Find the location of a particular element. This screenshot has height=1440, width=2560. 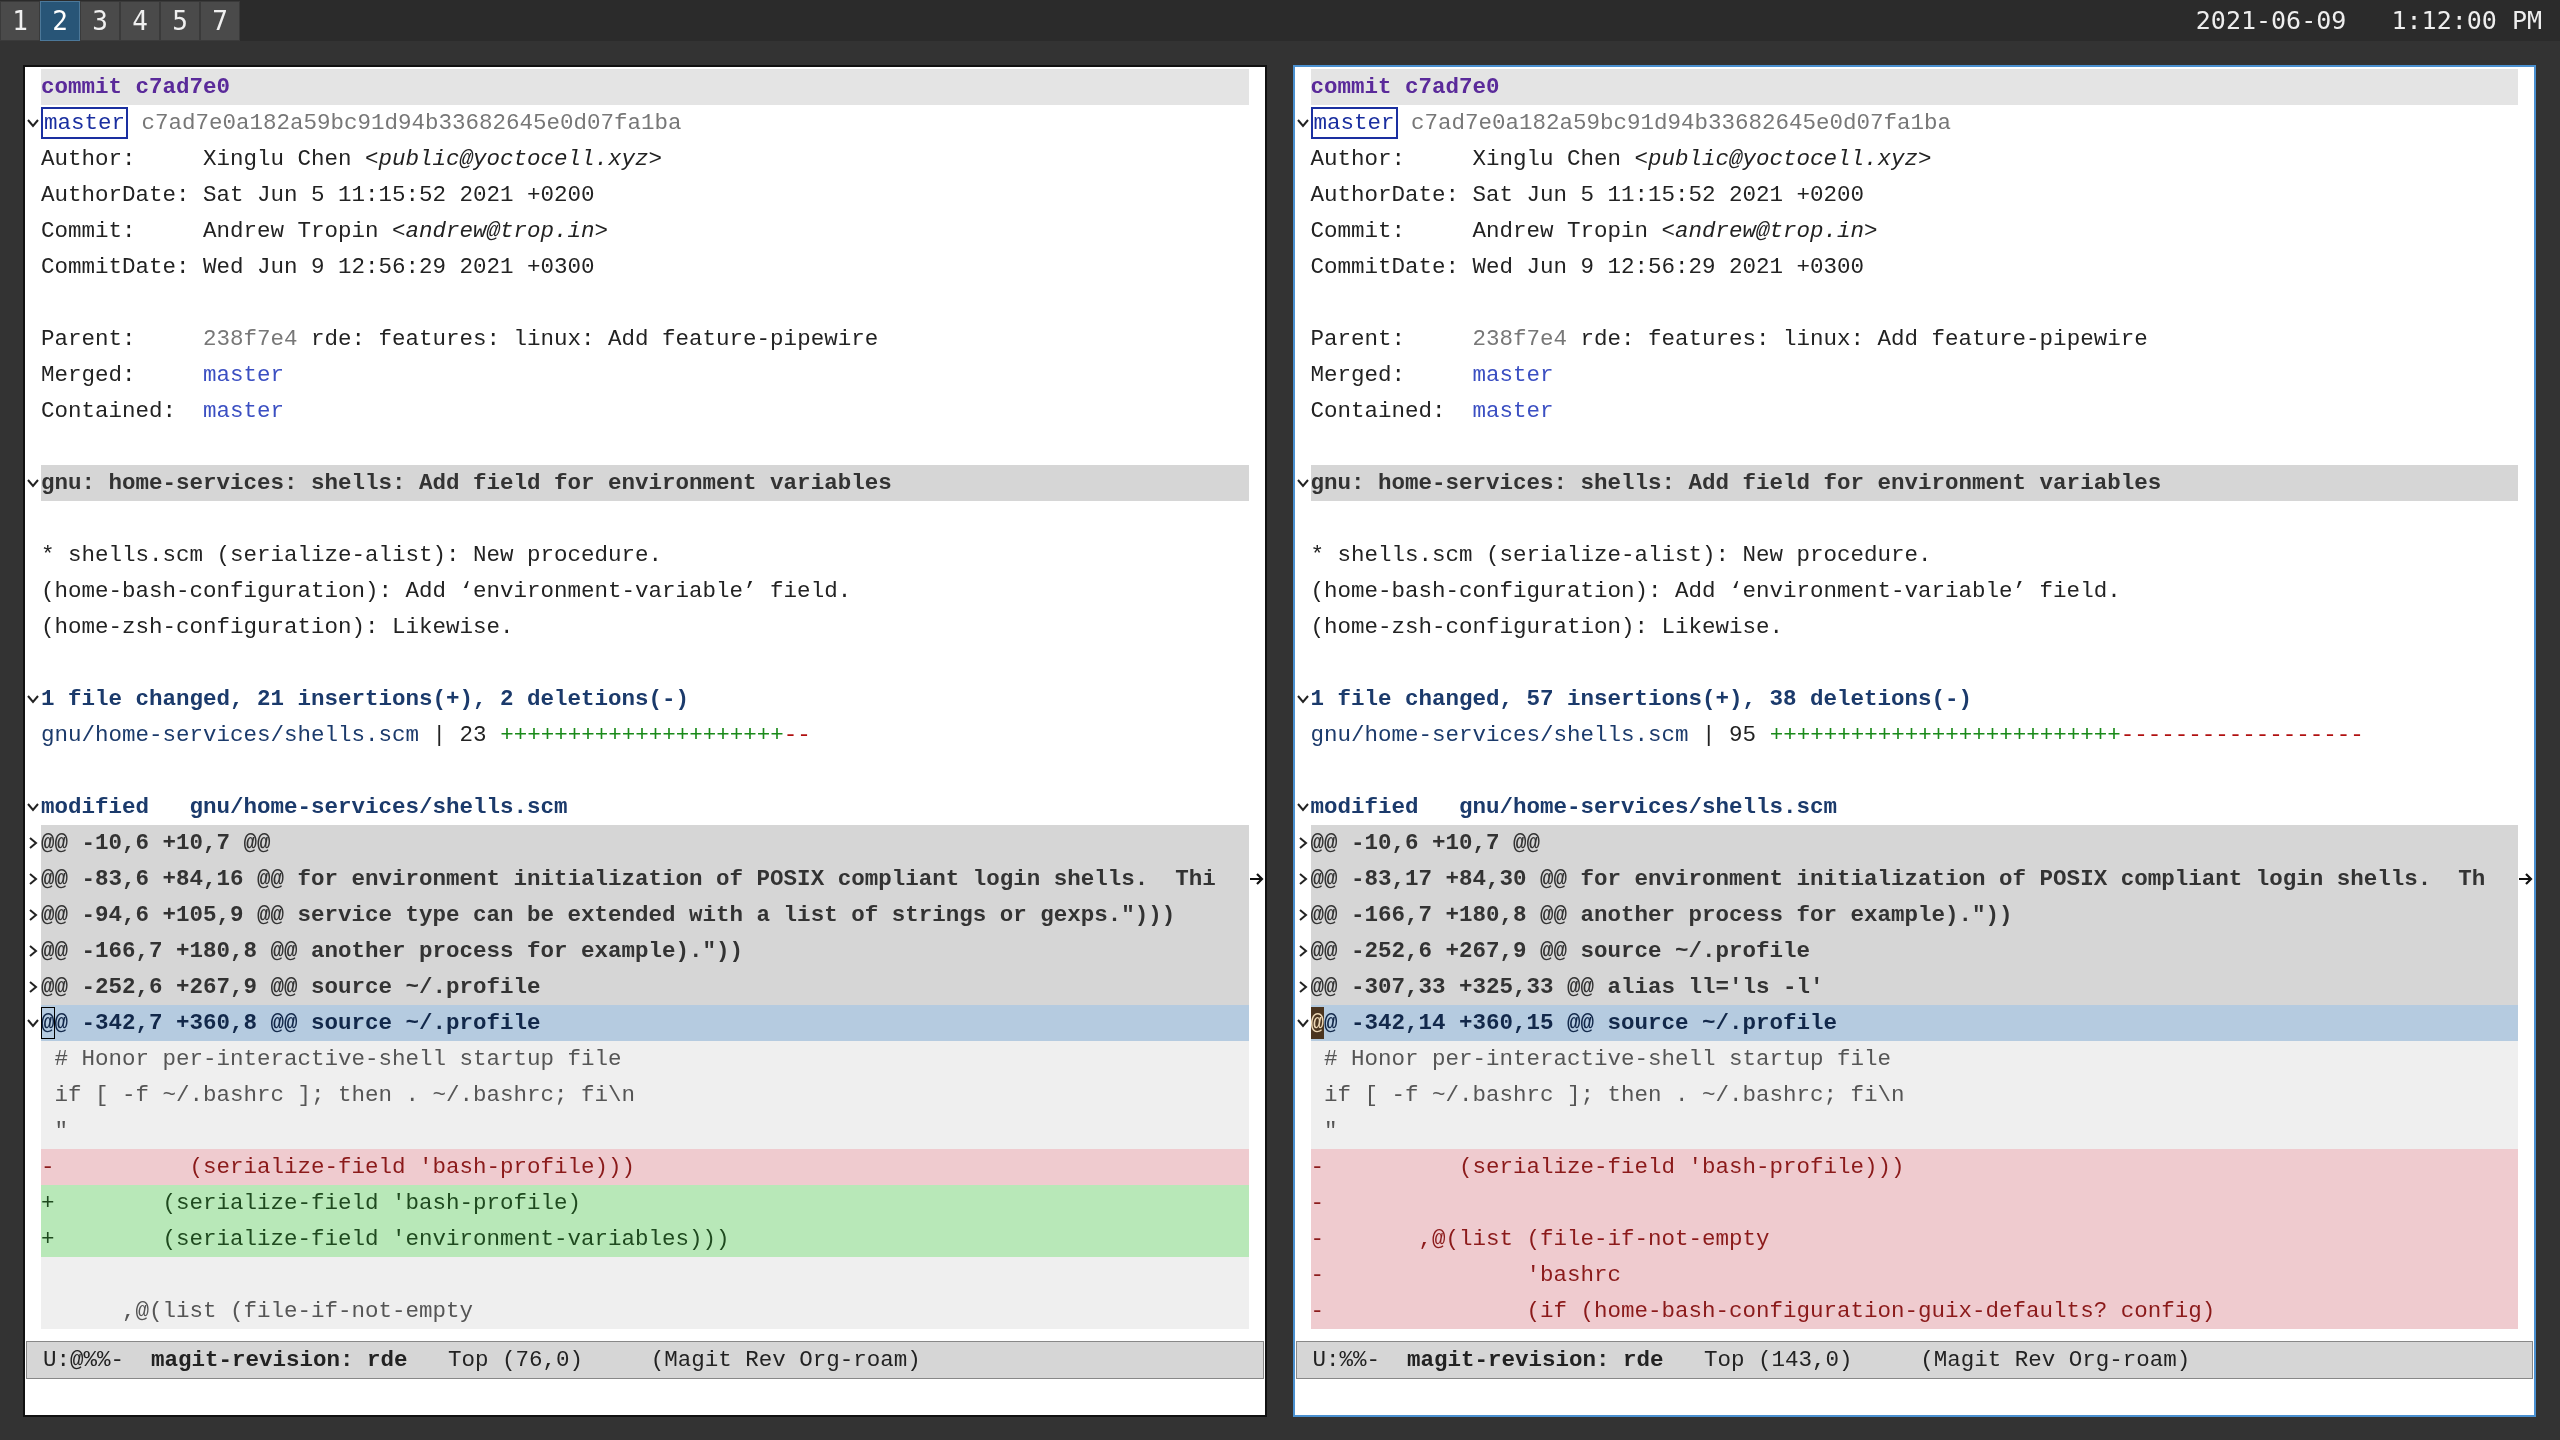

hunk-header: @@ -342,14 +360,15 @@ source ~/.profile is located at coordinates (1914, 1023).